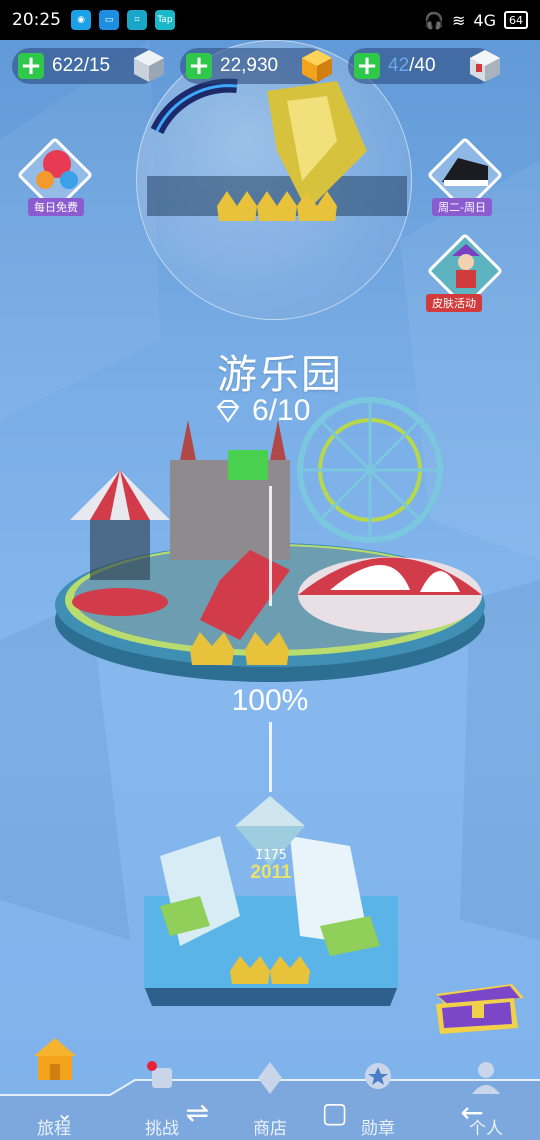 Image resolution: width=540 pixels, height=1140 pixels. What do you see at coordinates (271, 872) in the screenshot?
I see `next-level-year: 2011` at bounding box center [271, 872].